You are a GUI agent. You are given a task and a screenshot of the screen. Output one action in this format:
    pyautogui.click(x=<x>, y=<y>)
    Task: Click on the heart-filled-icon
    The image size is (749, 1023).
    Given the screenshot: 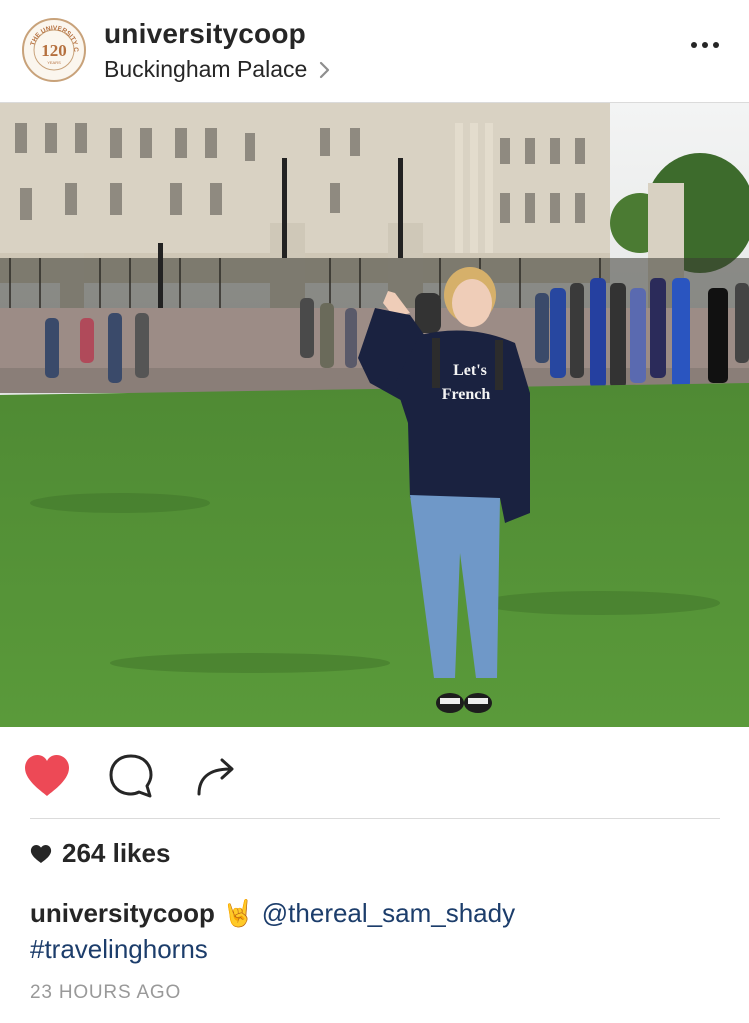 What is the action you would take?
    pyautogui.click(x=47, y=775)
    